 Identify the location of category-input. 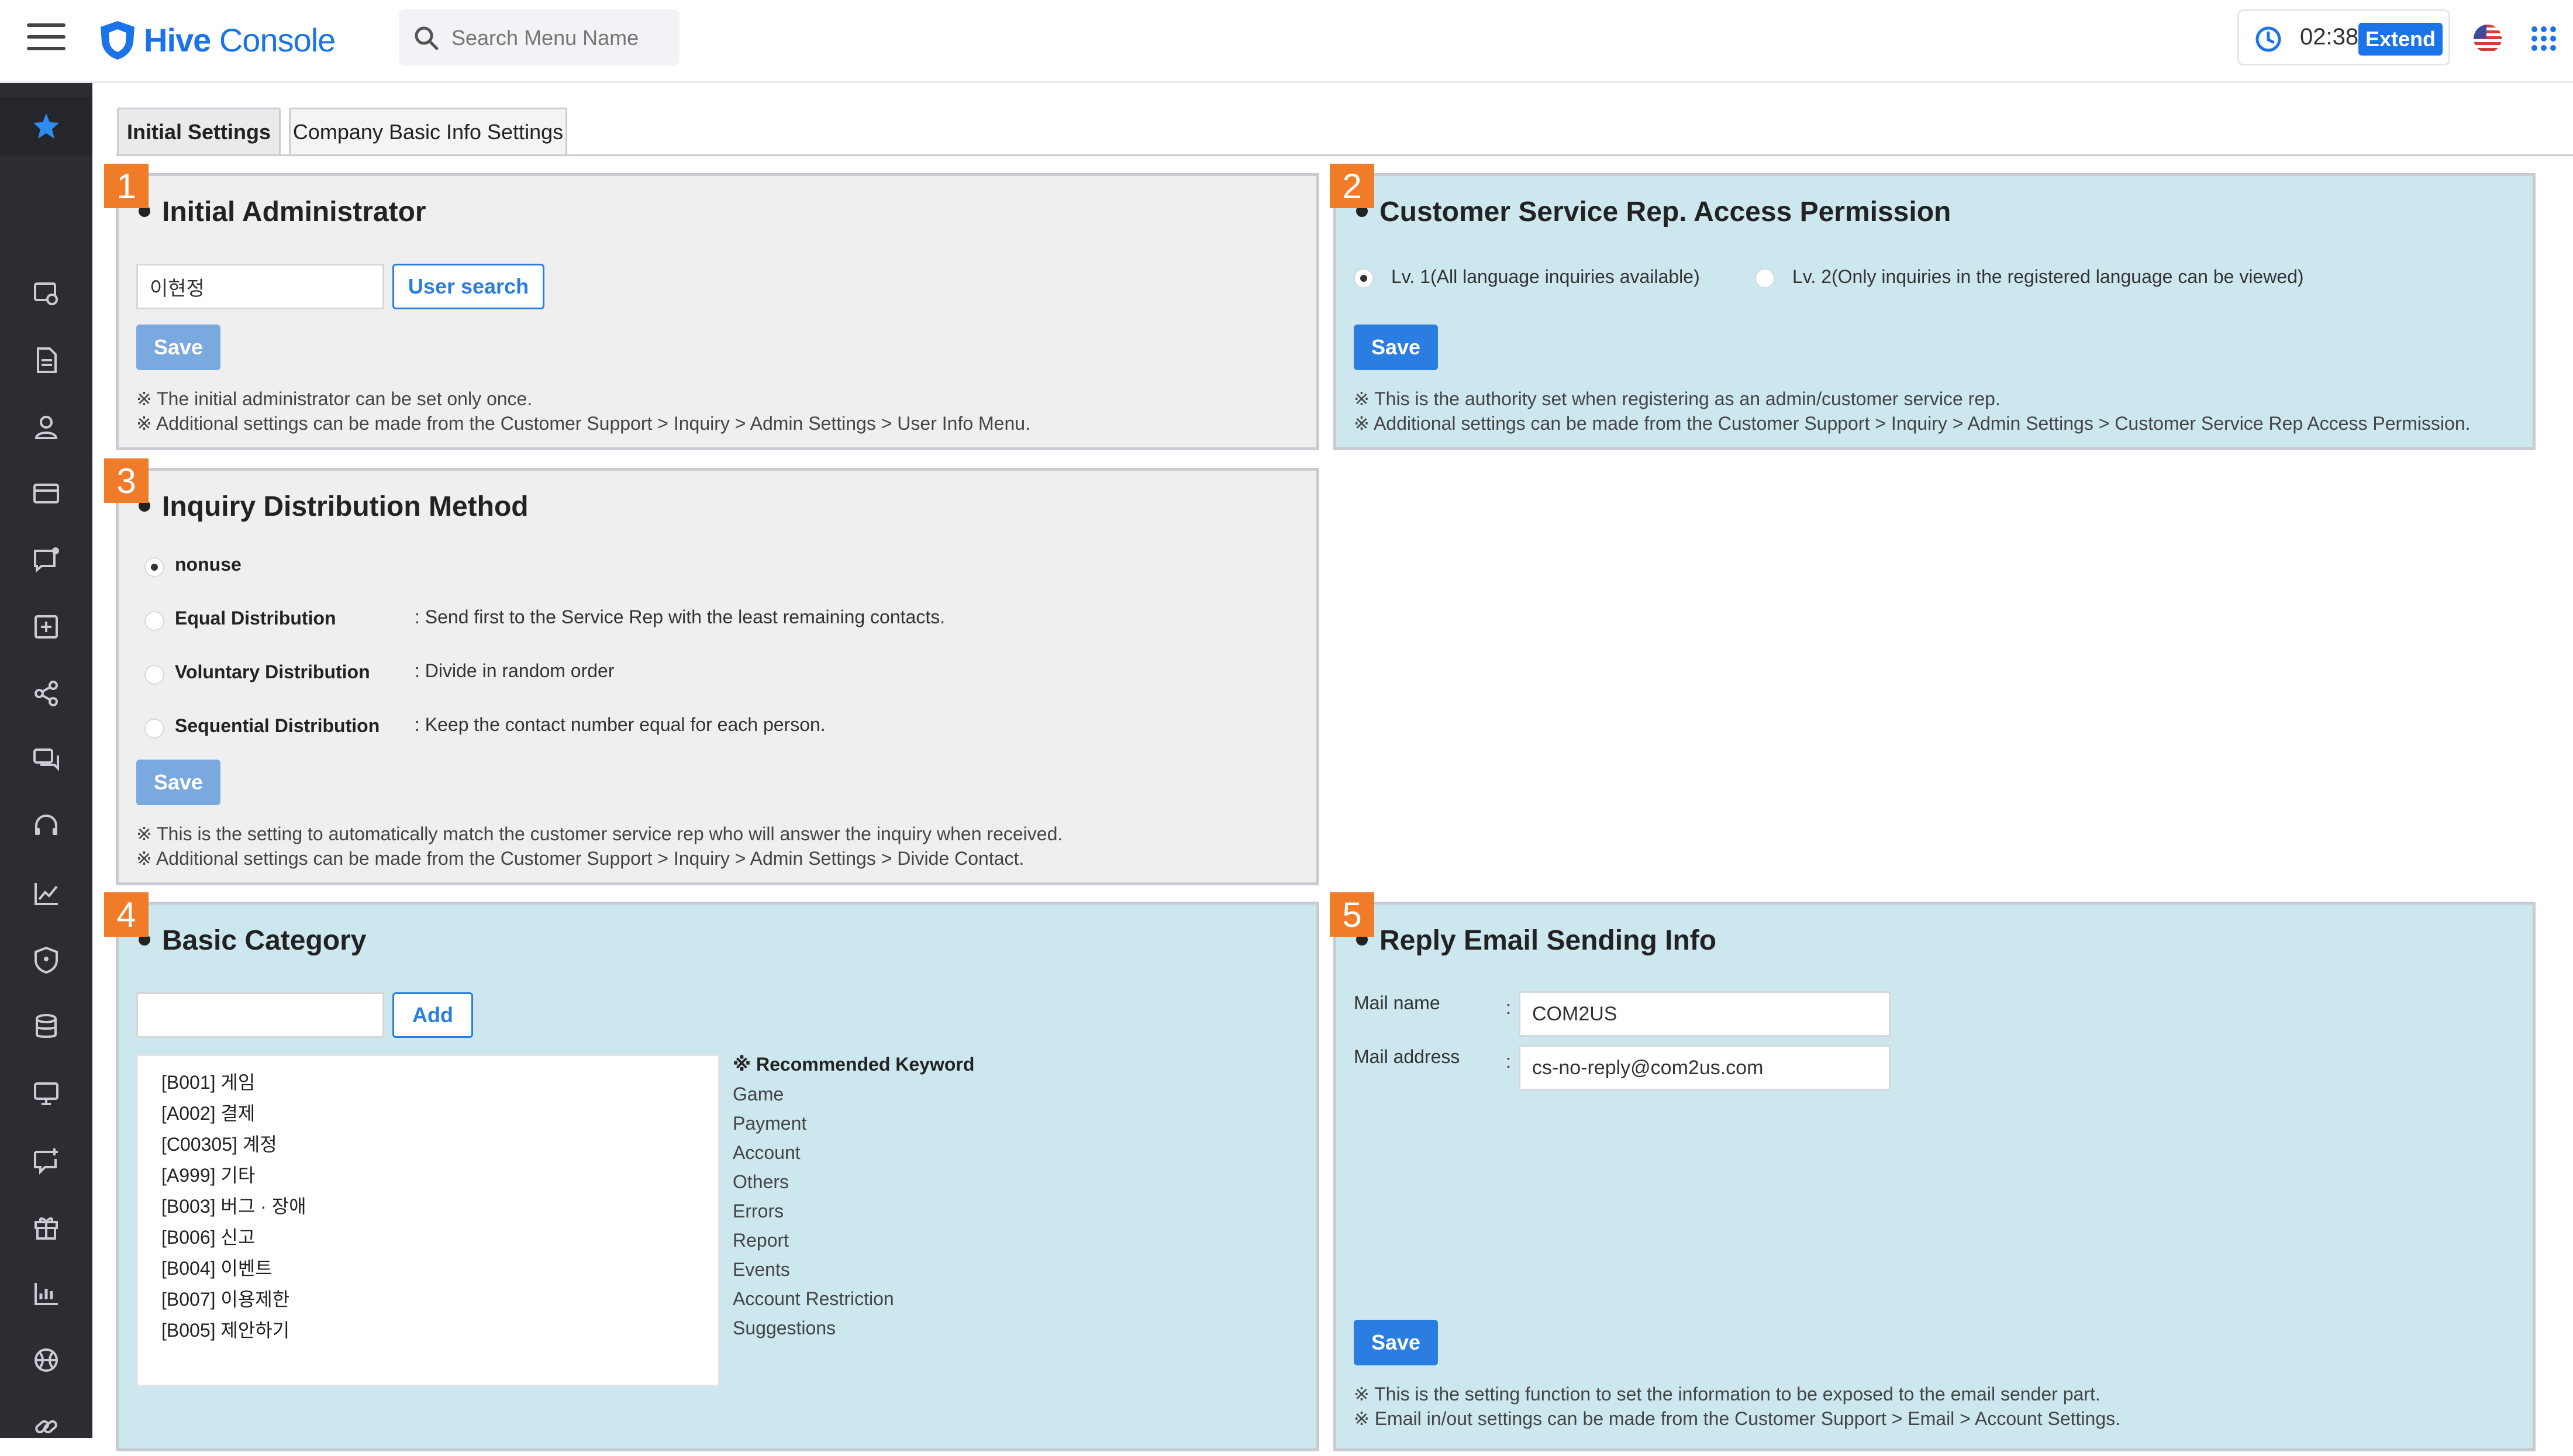
(260, 1015).